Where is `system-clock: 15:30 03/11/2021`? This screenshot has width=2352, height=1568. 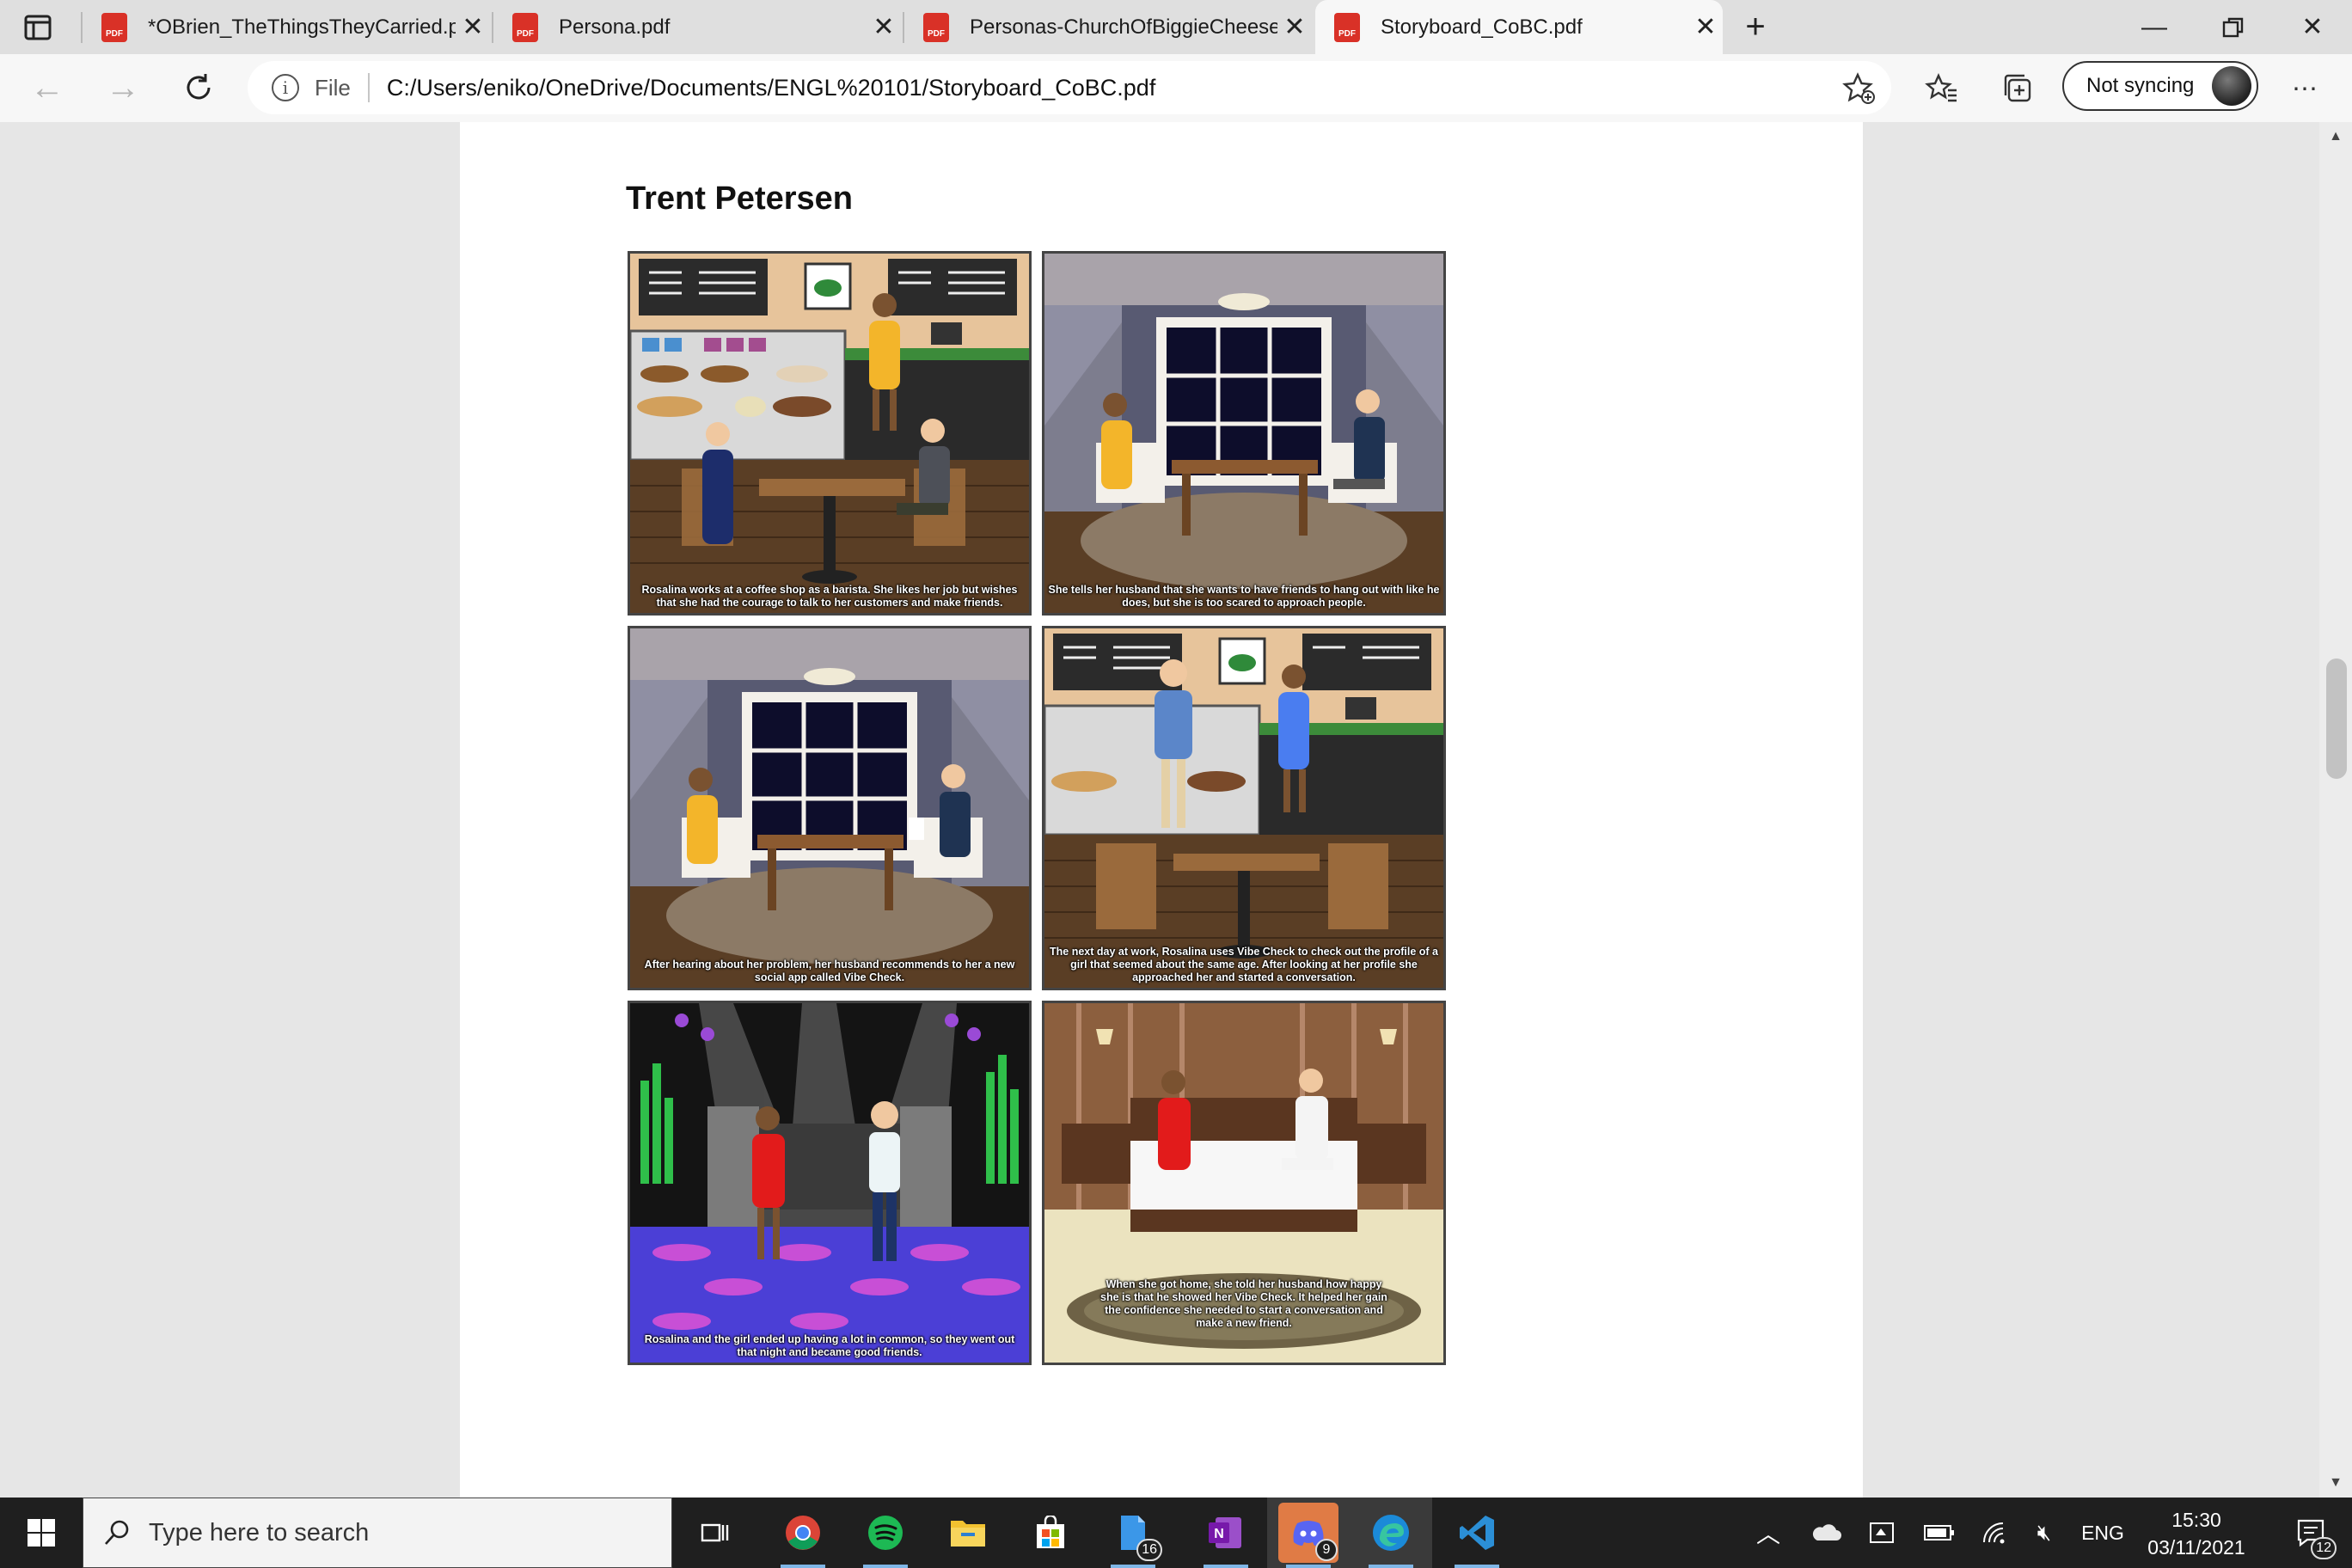
system-clock: 15:30 03/11/2021 is located at coordinates (2196, 1533).